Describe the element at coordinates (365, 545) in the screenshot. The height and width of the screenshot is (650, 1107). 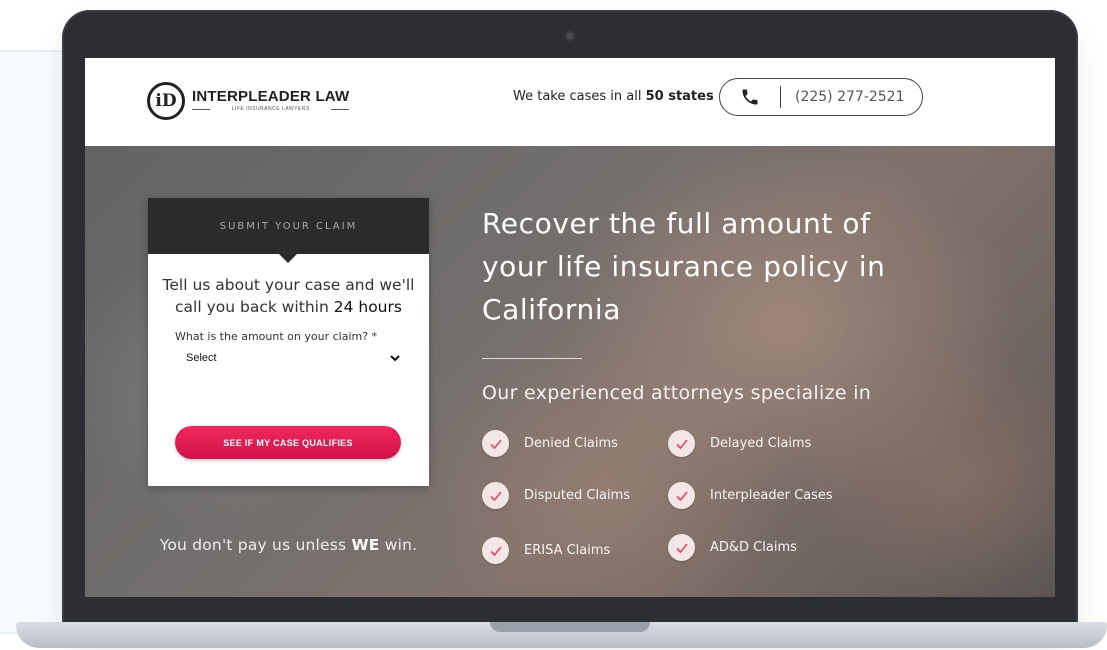
I see `guarantee-bold: WE` at that location.